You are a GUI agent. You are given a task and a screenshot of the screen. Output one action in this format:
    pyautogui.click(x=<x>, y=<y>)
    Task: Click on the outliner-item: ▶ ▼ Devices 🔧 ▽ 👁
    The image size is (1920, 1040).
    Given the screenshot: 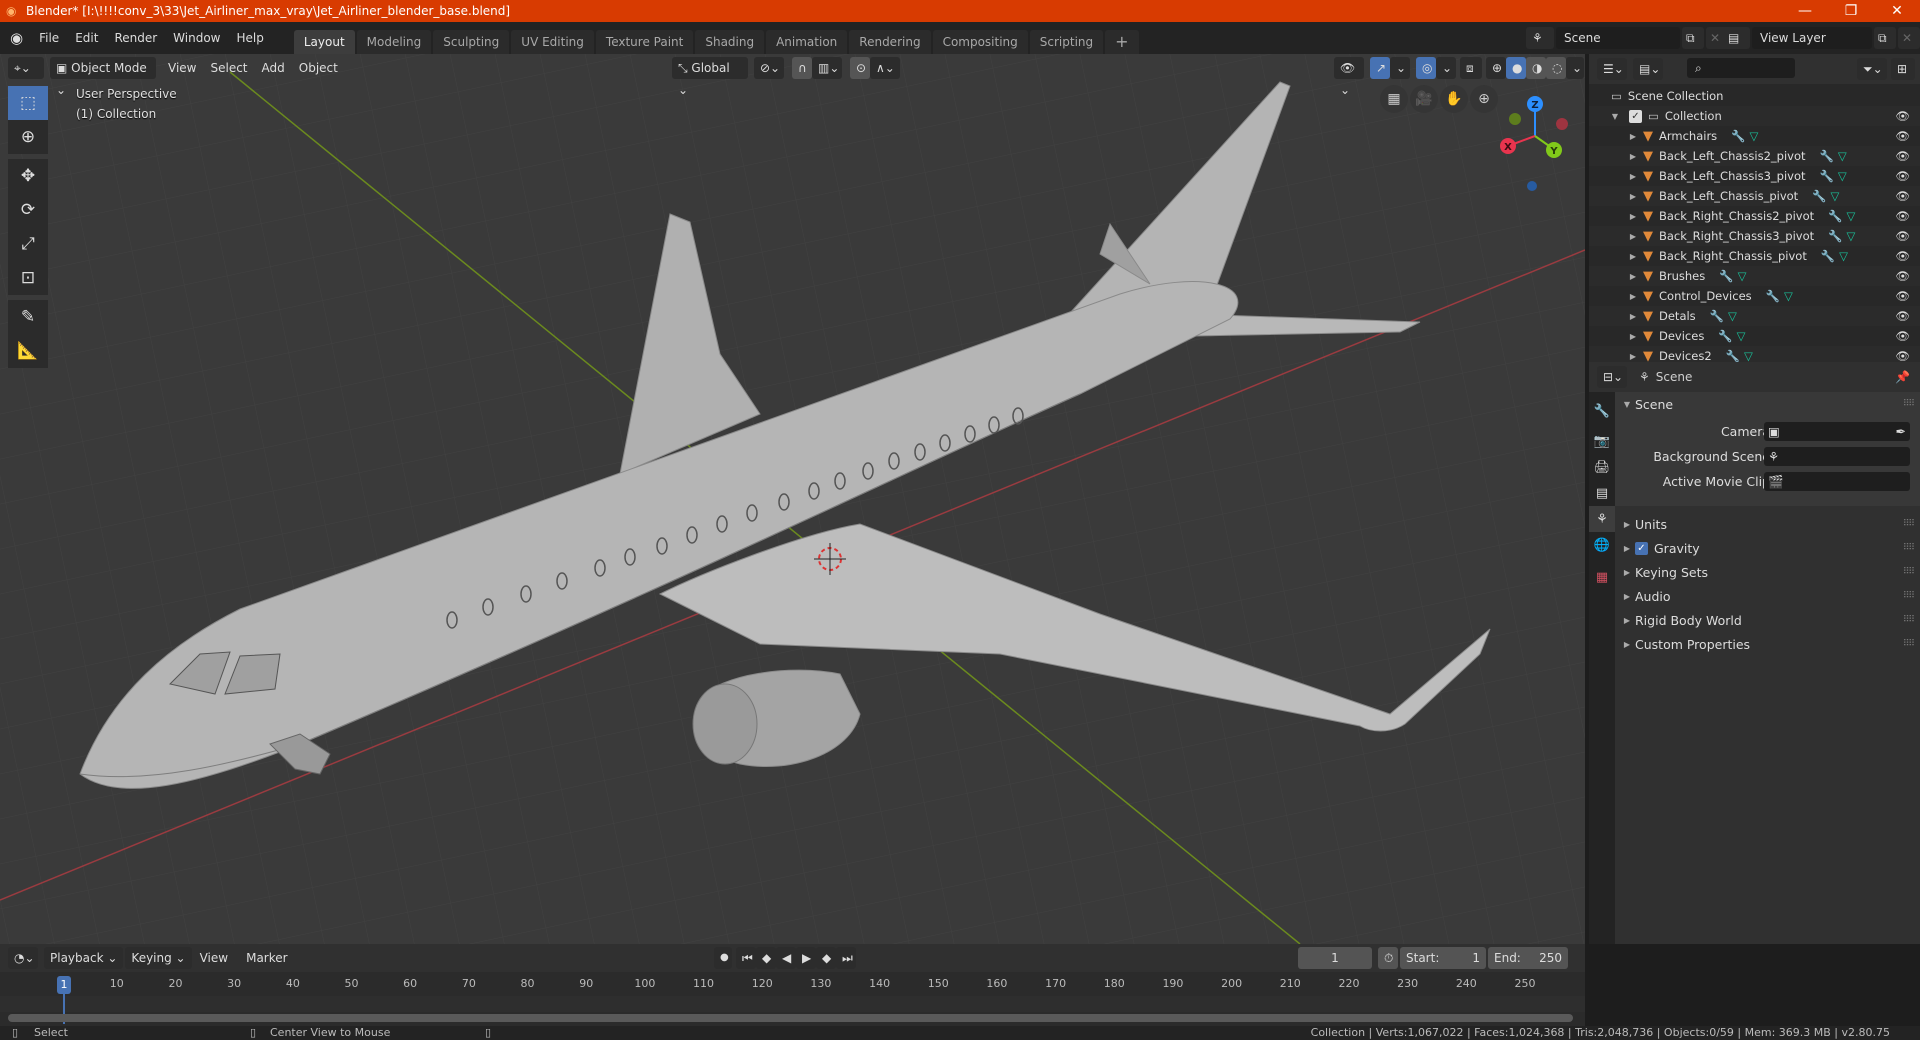 What is the action you would take?
    pyautogui.click(x=1754, y=336)
    